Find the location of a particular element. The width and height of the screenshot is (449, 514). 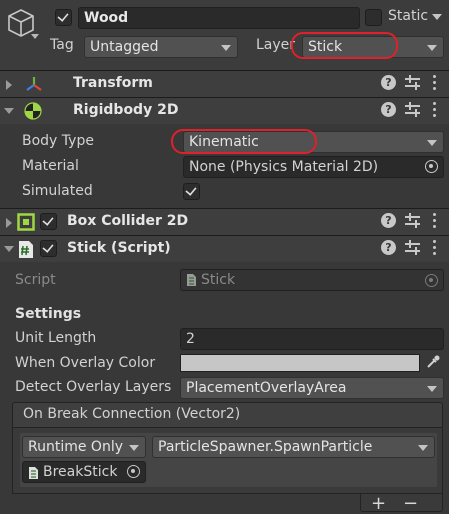

box-collider-header: Box Collider 2D ? is located at coordinates (224, 221).